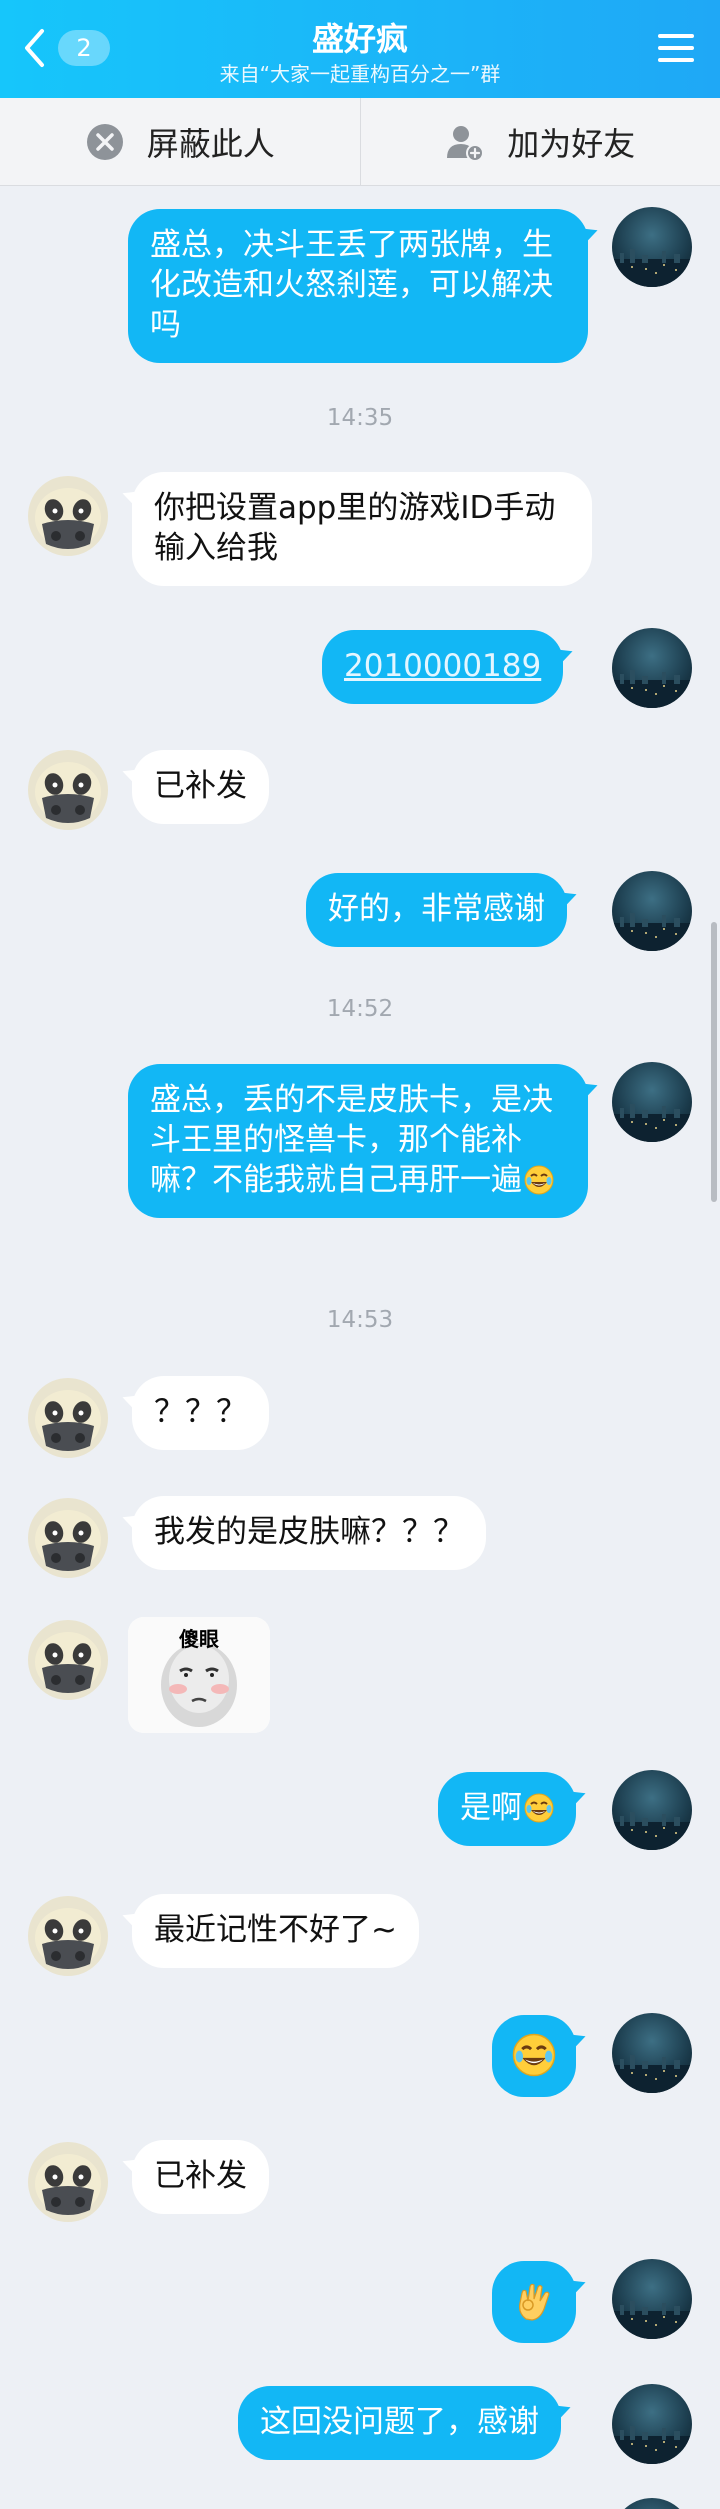  I want to click on block-user-button: 屏蔽此人, so click(180, 141).